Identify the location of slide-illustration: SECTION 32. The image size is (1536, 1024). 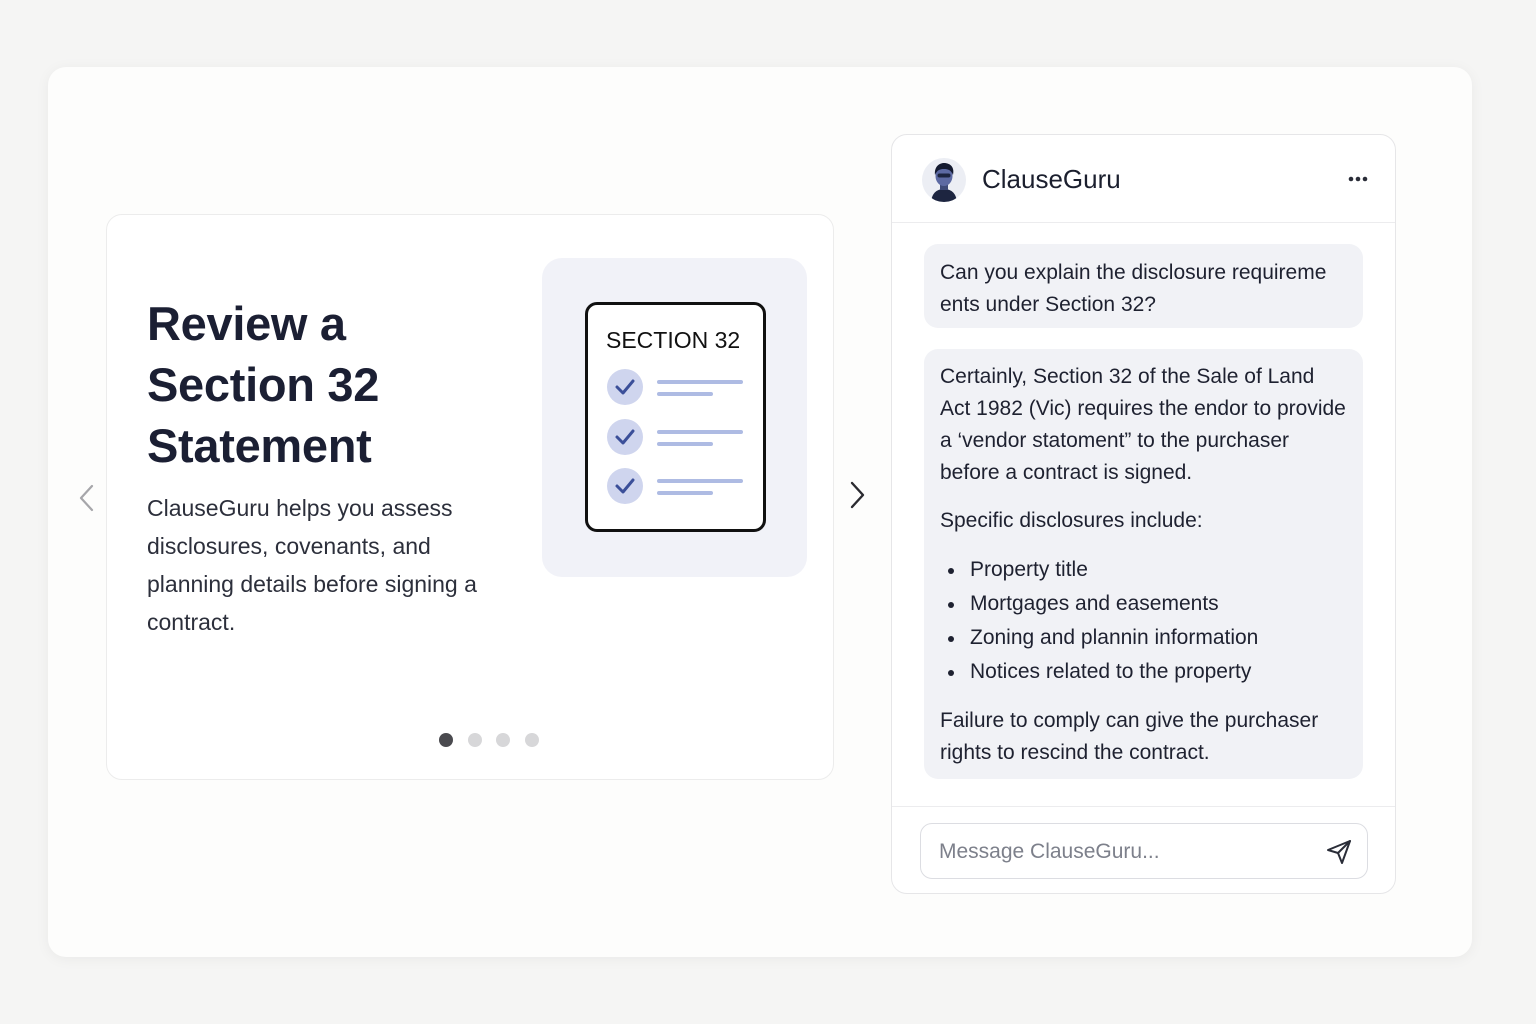
(674, 417).